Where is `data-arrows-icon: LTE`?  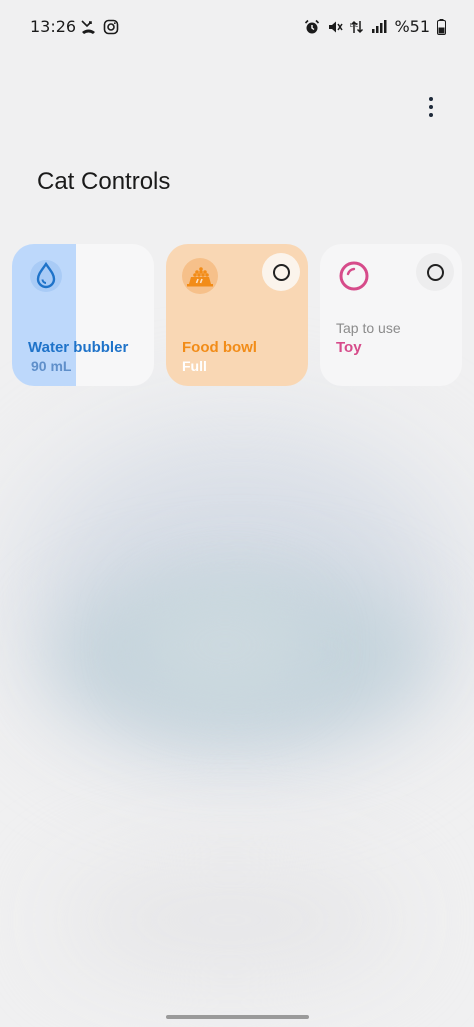
data-arrows-icon: LTE is located at coordinates (357, 27).